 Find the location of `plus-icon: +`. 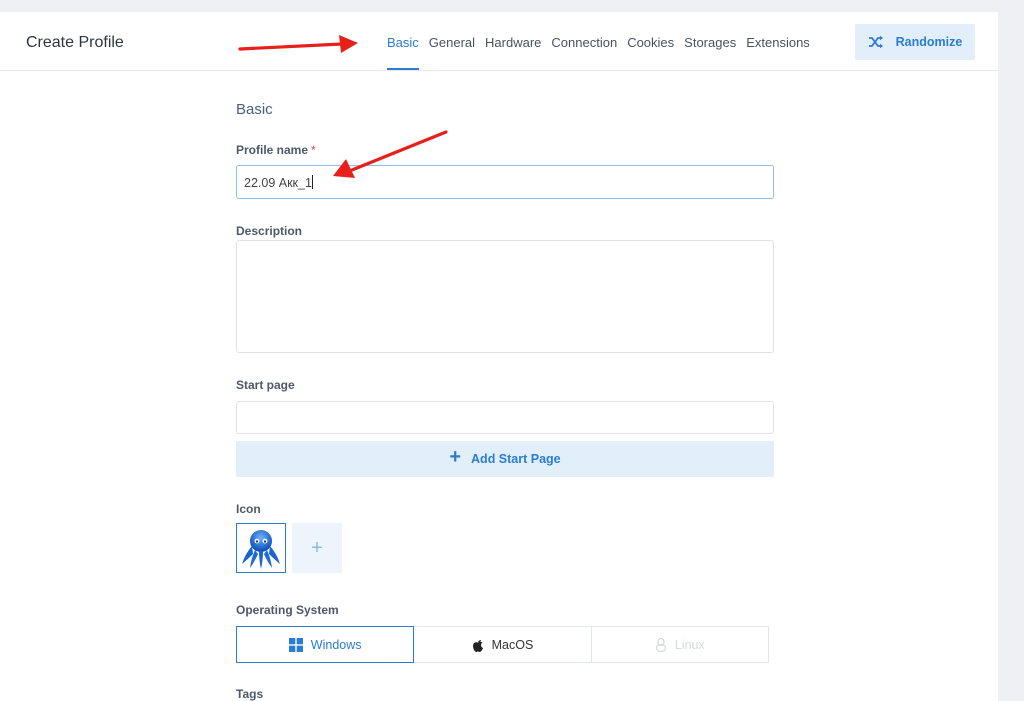

plus-icon: + is located at coordinates (455, 457).